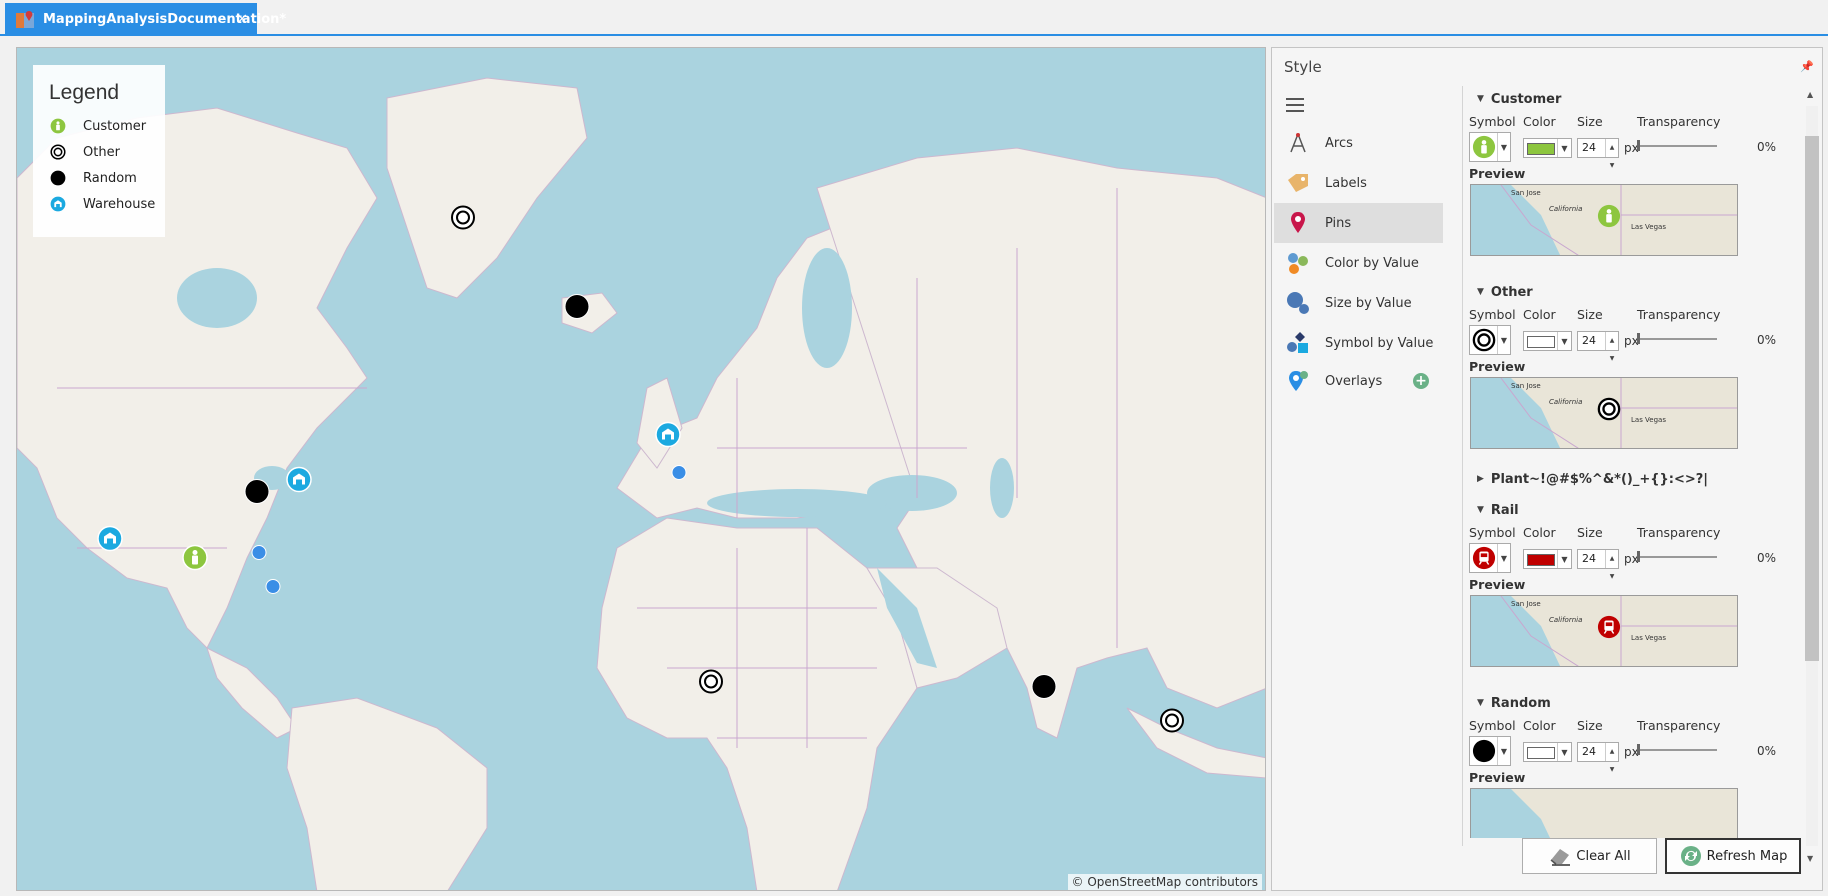  I want to click on layer-name: Rail, so click(1504, 510).